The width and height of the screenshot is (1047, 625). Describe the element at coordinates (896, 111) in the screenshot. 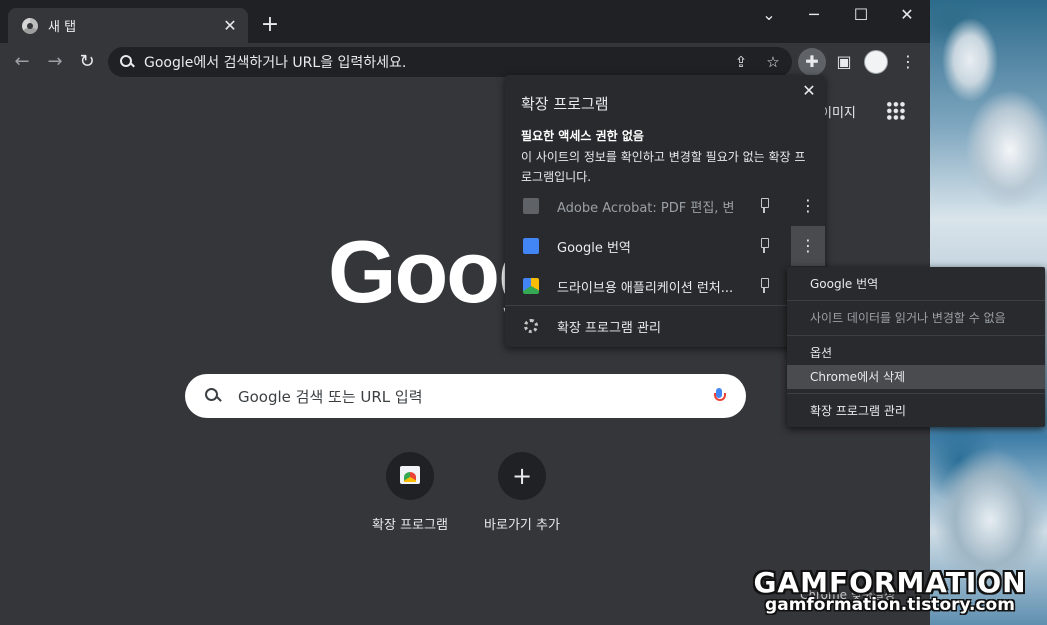

I see `apps-grid-icon` at that location.